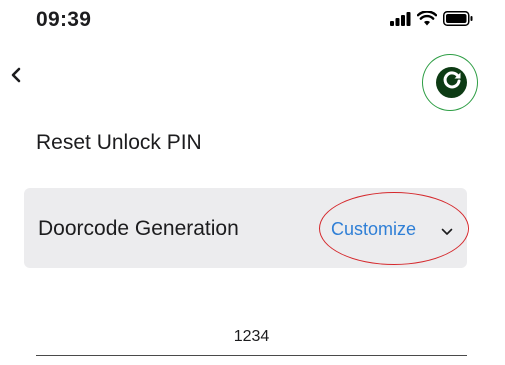 The width and height of the screenshot is (505, 365). I want to click on wifi-icon, so click(427, 18).